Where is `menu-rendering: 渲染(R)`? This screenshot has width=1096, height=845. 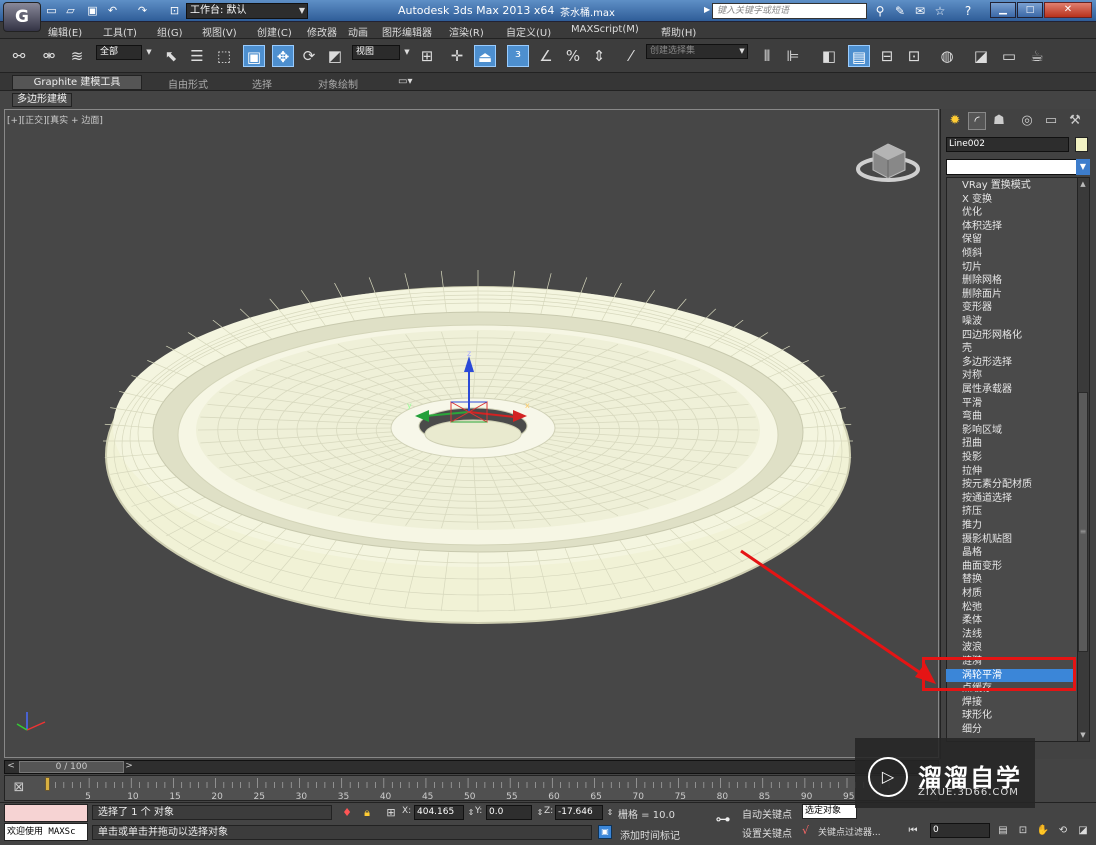 menu-rendering: 渲染(R) is located at coordinates (466, 31).